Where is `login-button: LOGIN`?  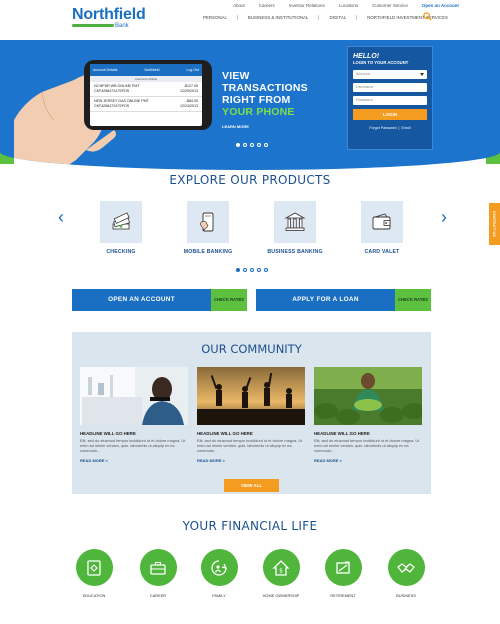
login-button: LOGIN is located at coordinates (390, 114).